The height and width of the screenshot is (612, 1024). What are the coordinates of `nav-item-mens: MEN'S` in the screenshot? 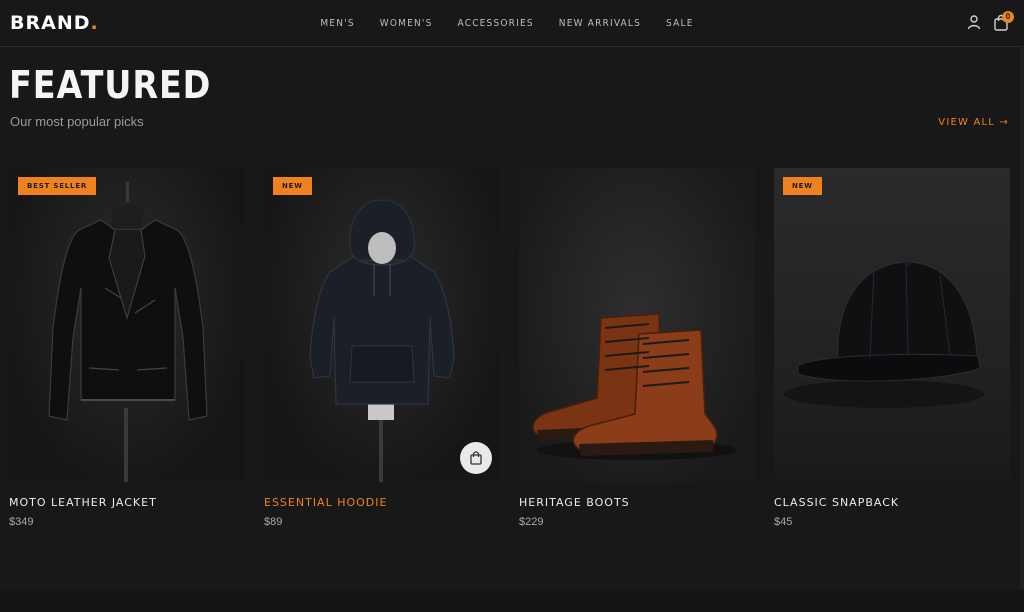 It's located at (337, 23).